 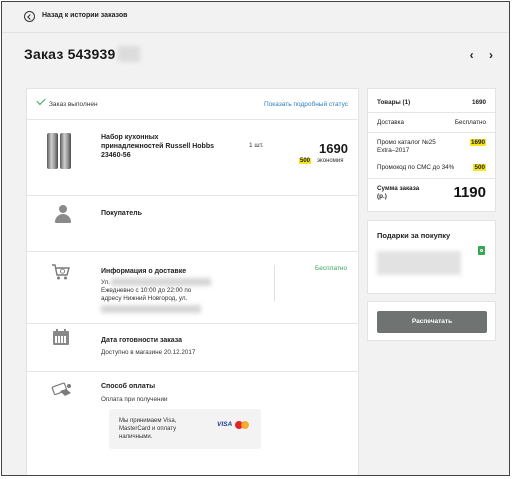 What do you see at coordinates (142, 340) in the screenshot?
I see `readiness-title: Дата готовности заказа` at bounding box center [142, 340].